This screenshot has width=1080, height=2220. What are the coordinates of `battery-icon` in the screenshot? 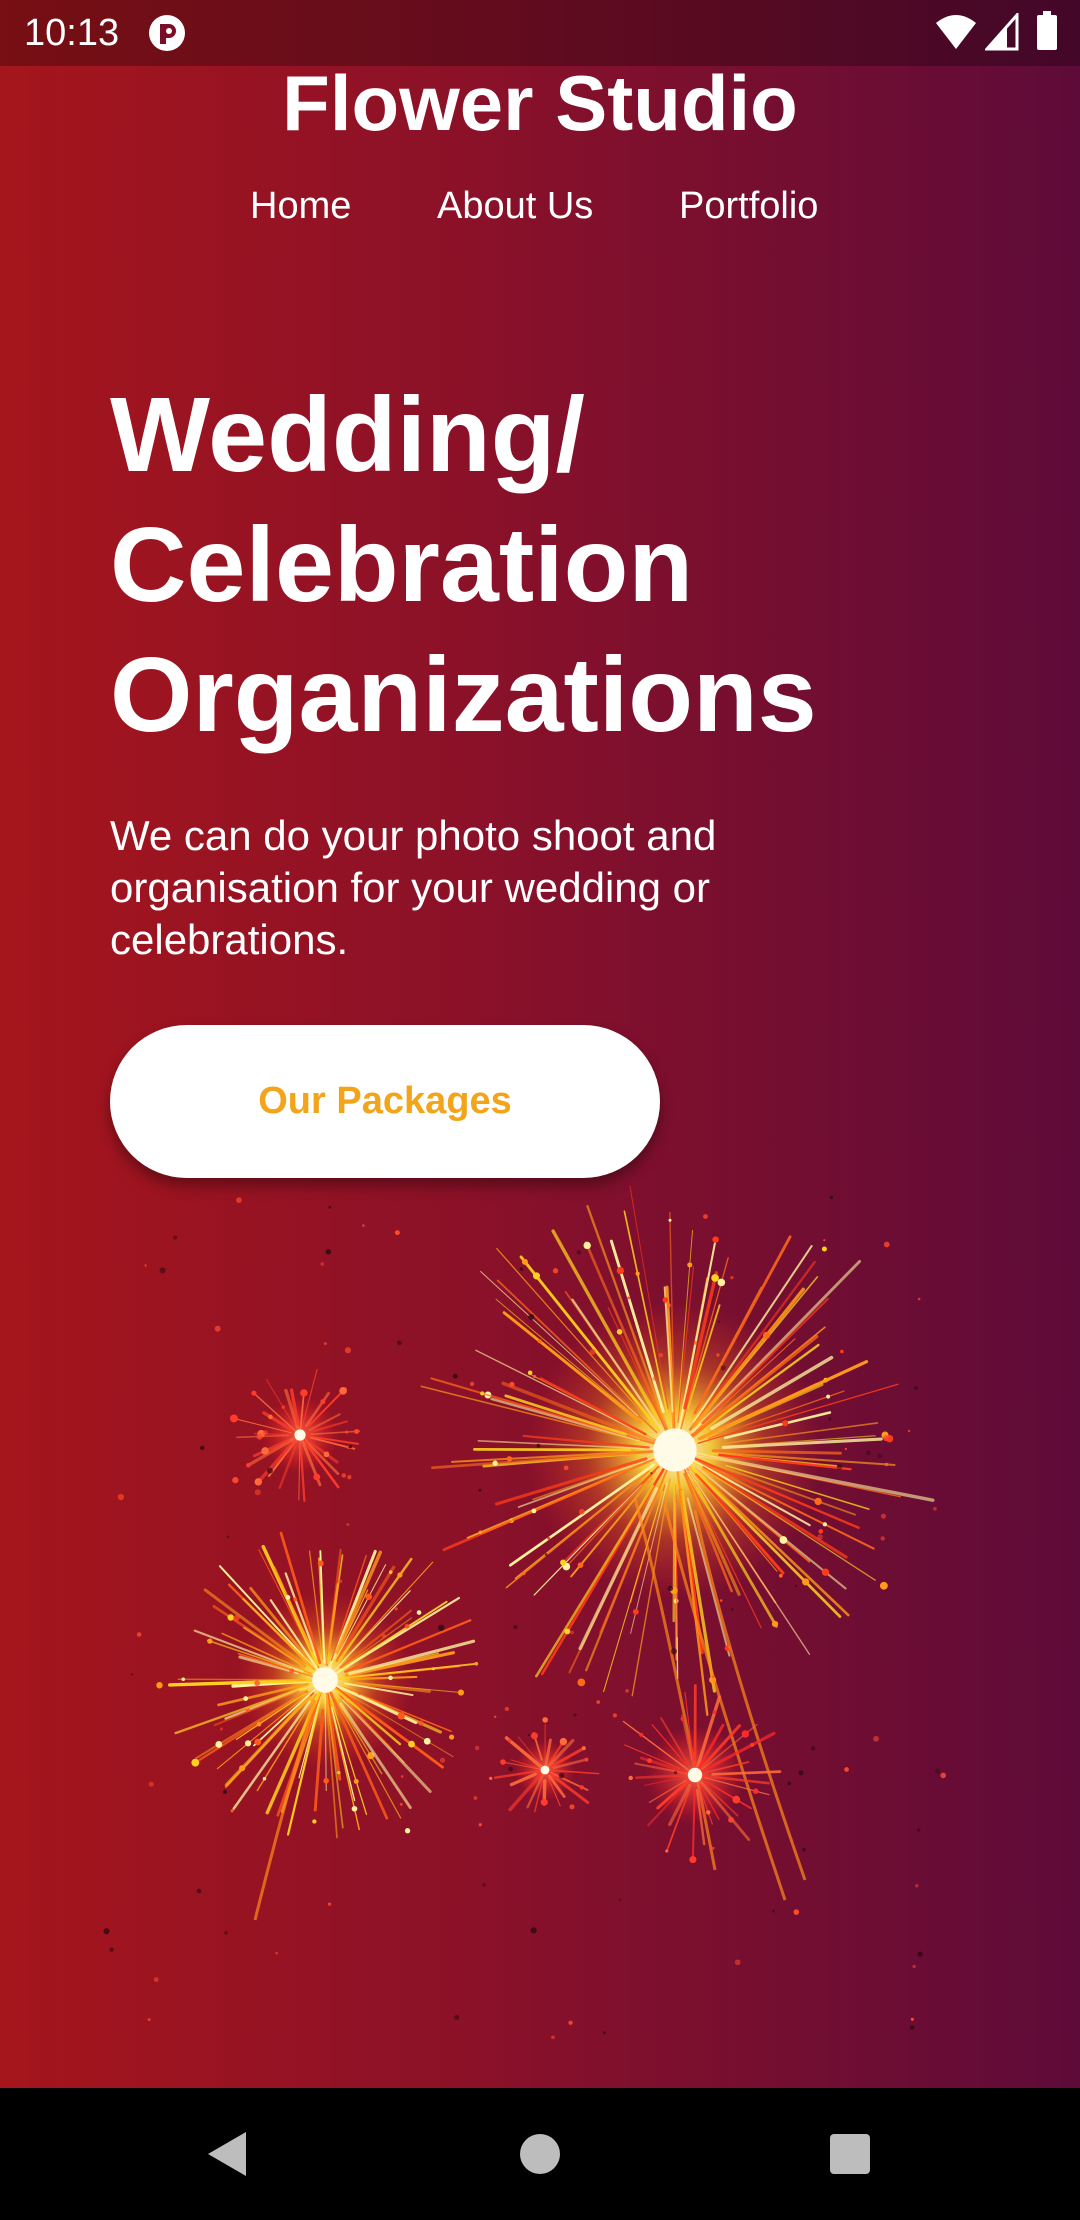 It's located at (1047, 30).